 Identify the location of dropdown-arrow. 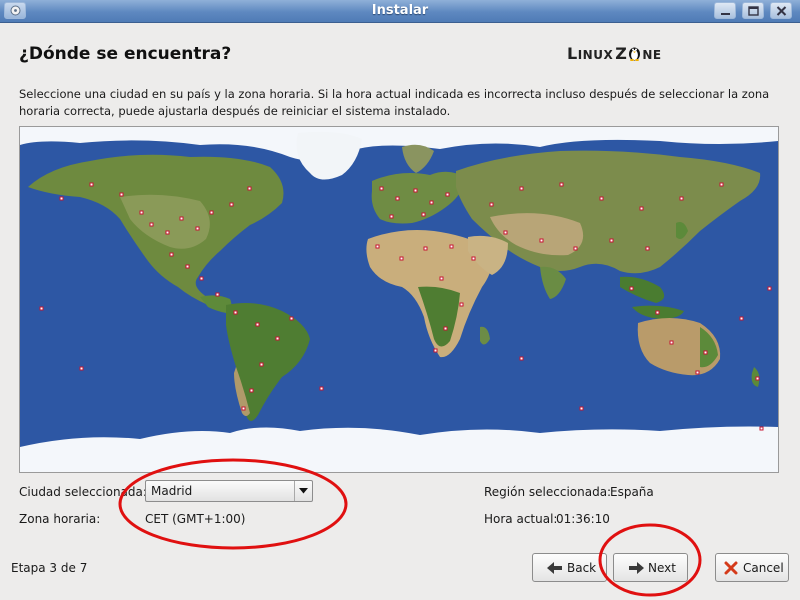
(303, 491).